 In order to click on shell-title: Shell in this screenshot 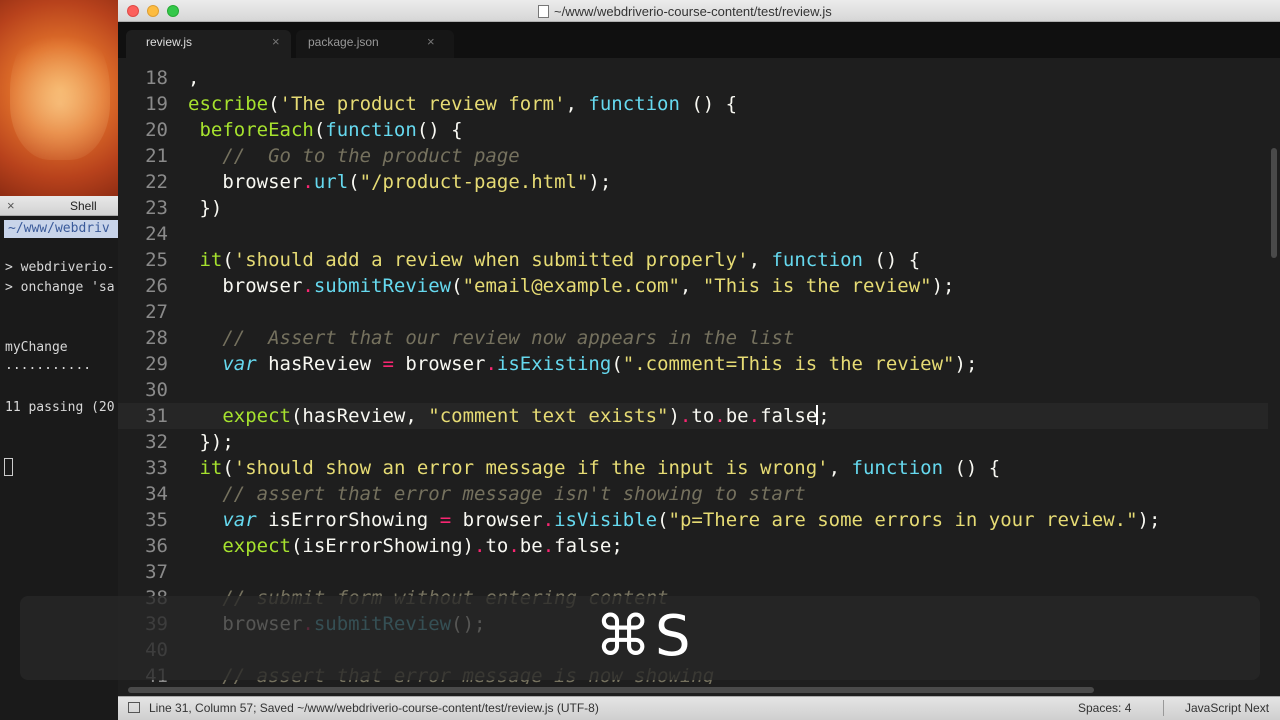, I will do `click(83, 206)`.